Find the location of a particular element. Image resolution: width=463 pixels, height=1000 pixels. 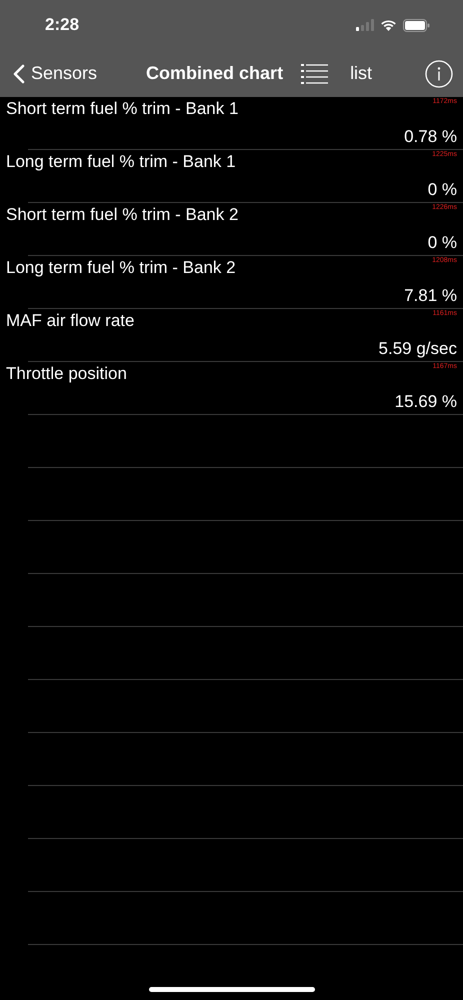

wifi-icon is located at coordinates (388, 25).